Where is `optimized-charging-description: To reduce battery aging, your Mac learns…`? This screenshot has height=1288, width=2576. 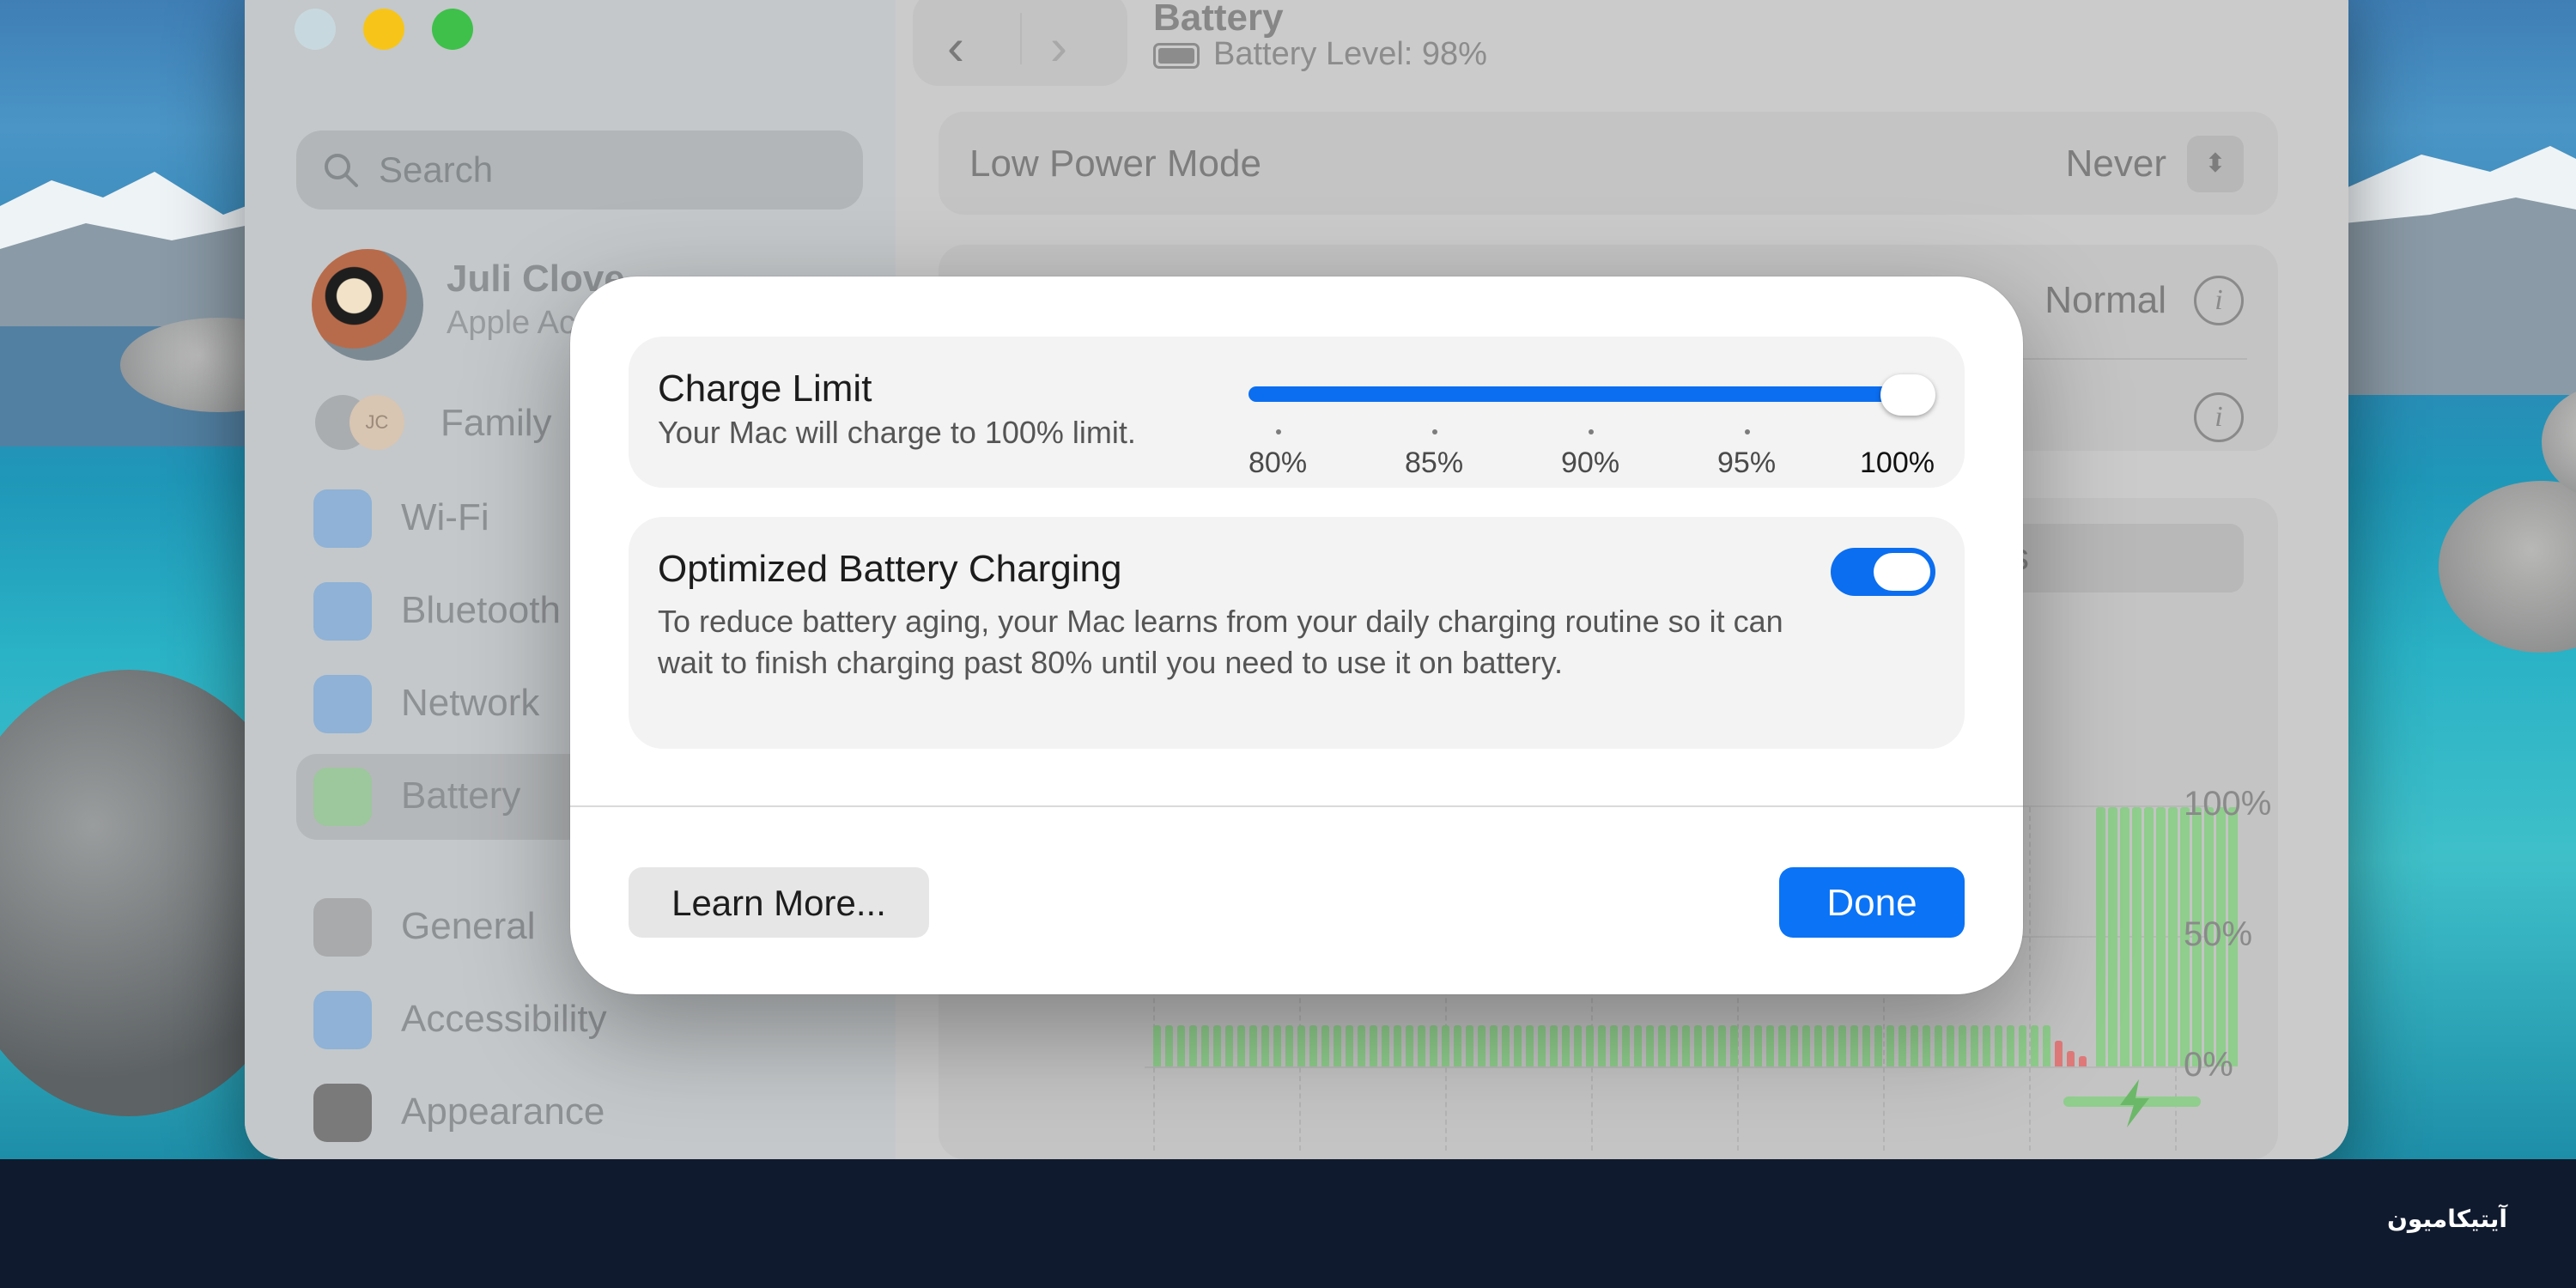 optimized-charging-description: To reduce battery aging, your Mac learns… is located at coordinates (1221, 642).